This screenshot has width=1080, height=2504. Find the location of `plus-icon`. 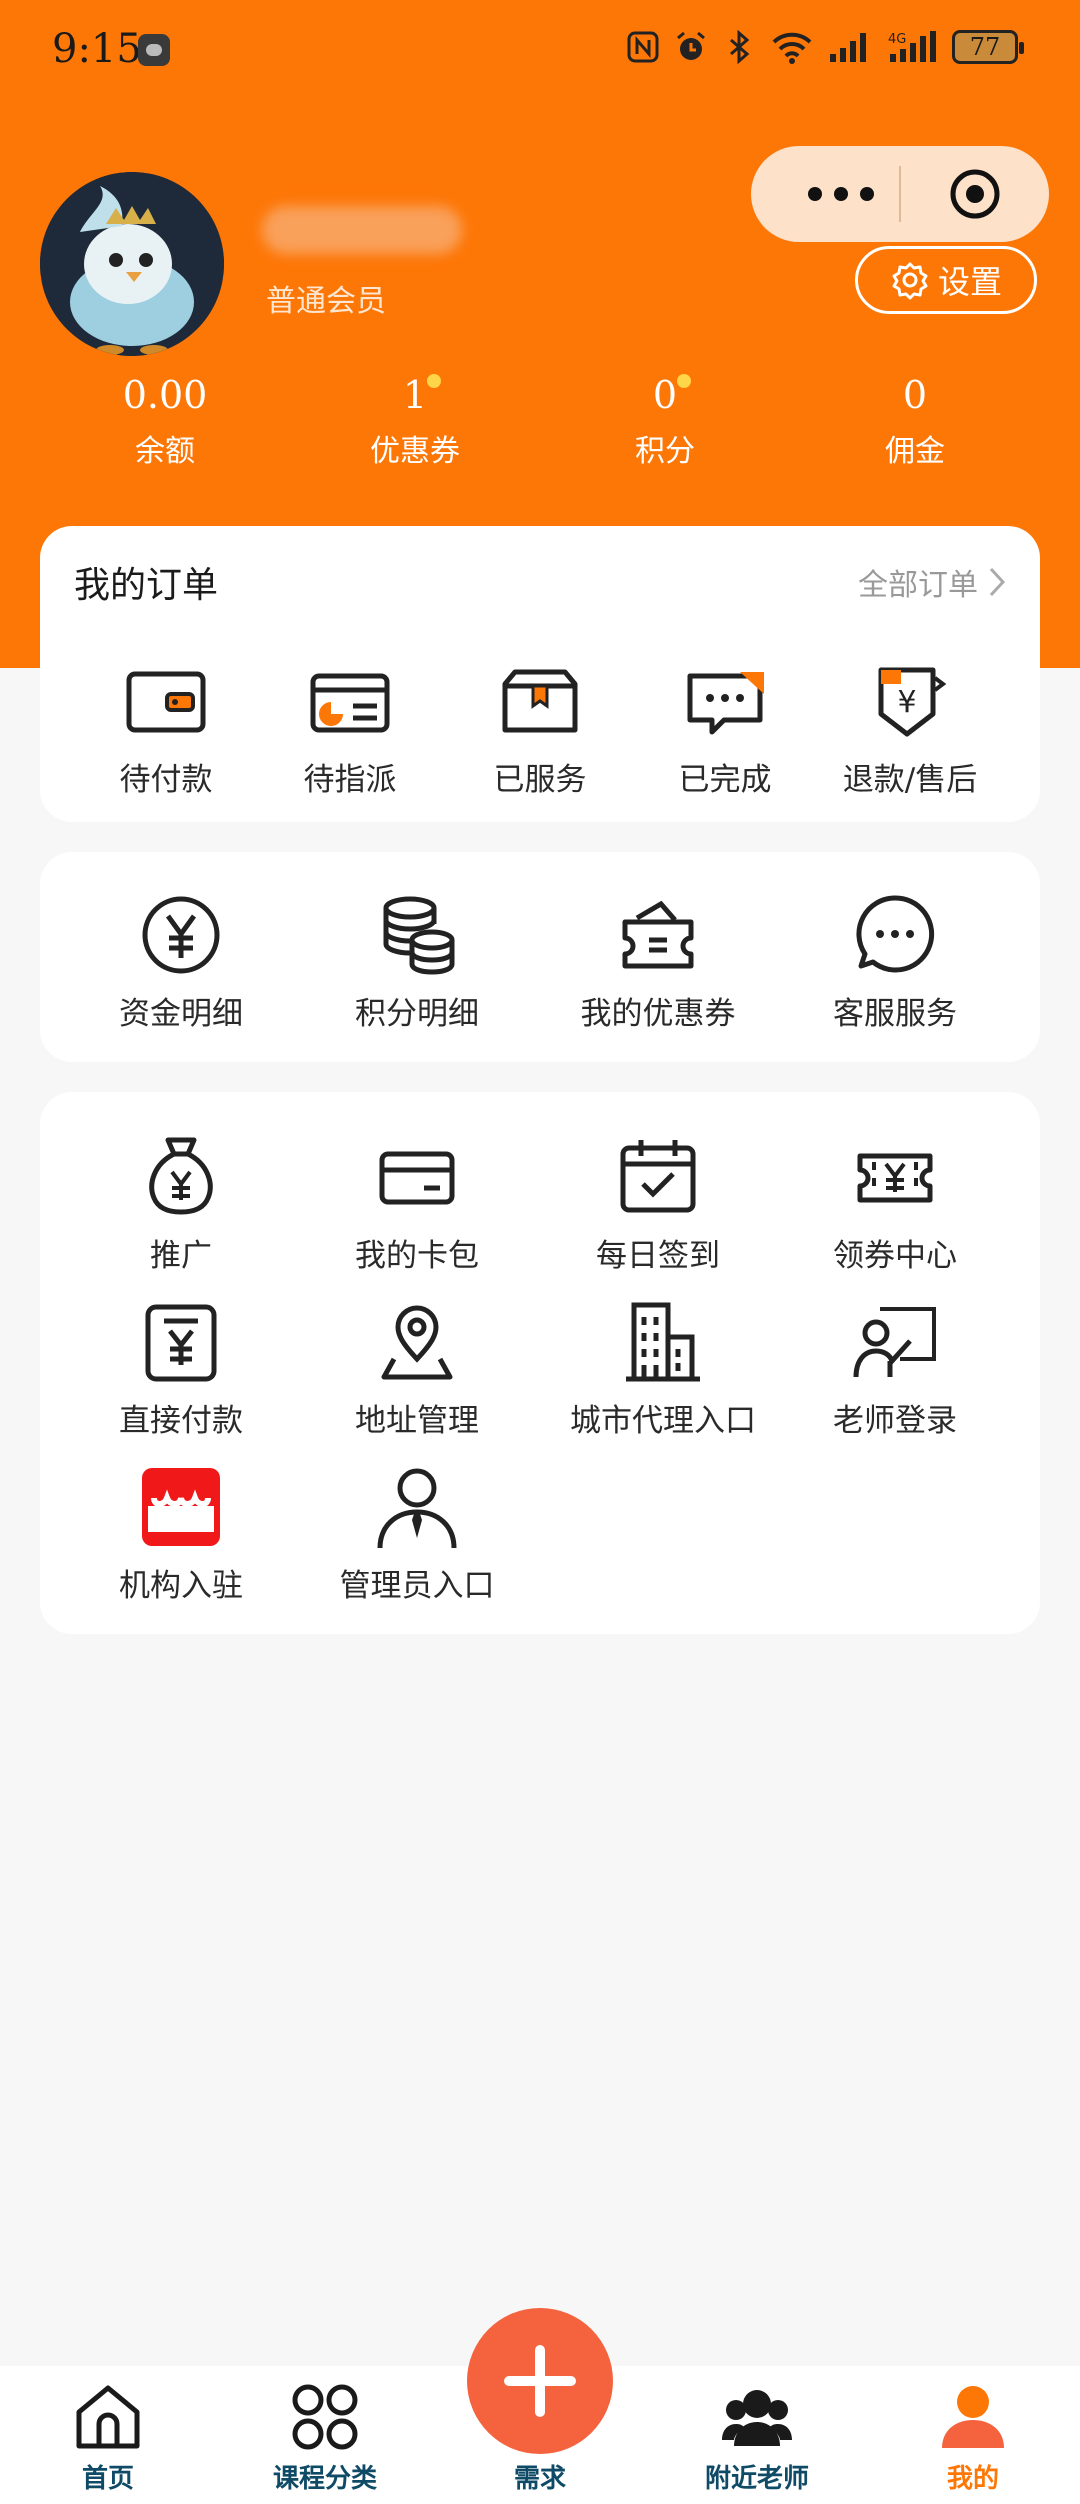

plus-icon is located at coordinates (540, 2381).